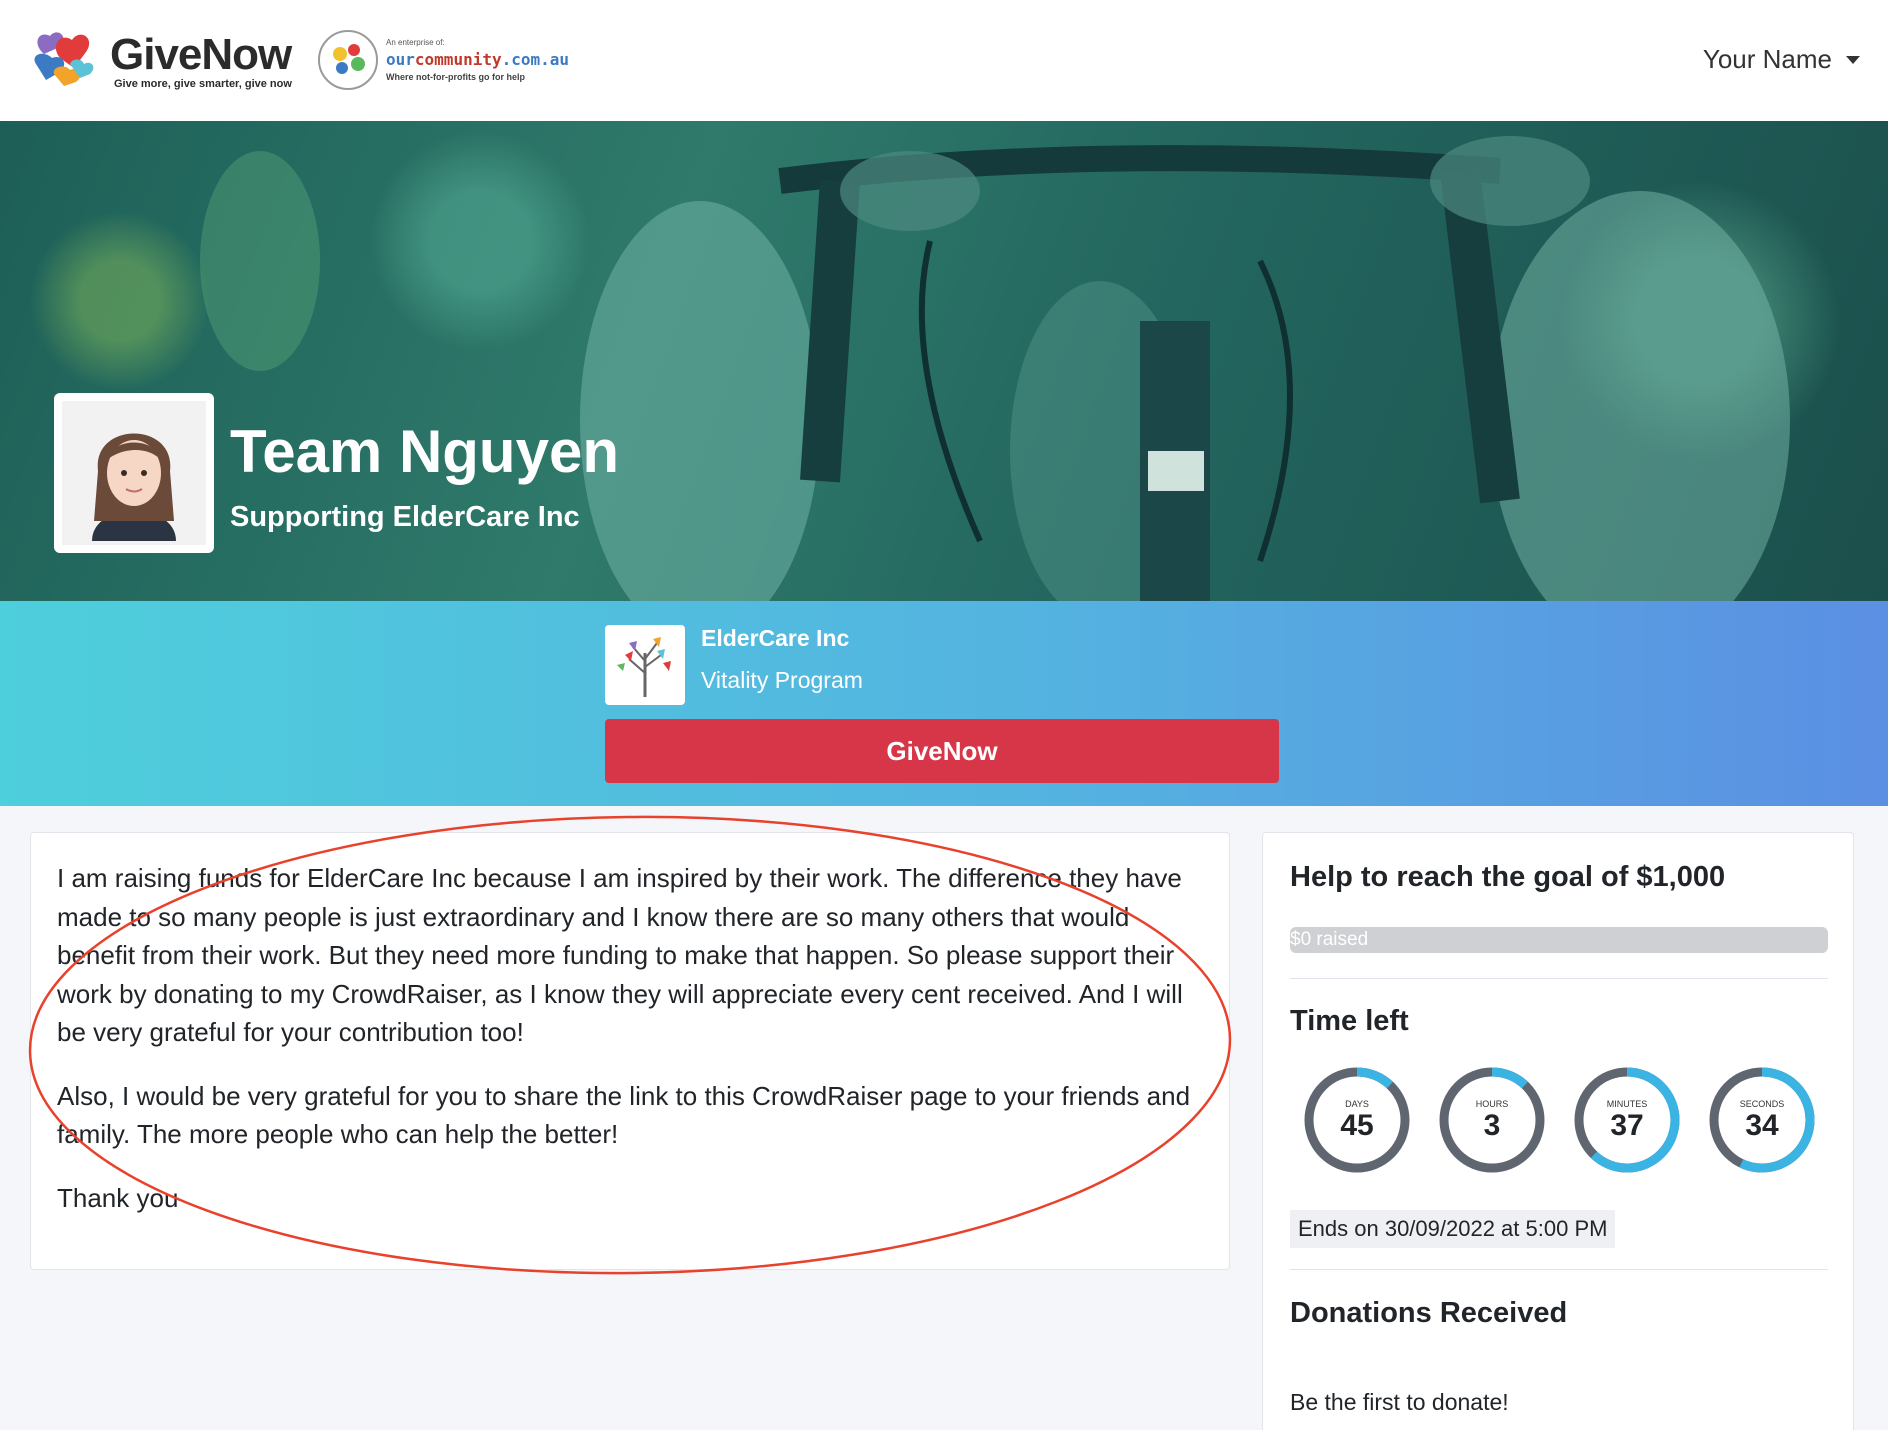  I want to click on org-program: Vitality Program, so click(782, 680).